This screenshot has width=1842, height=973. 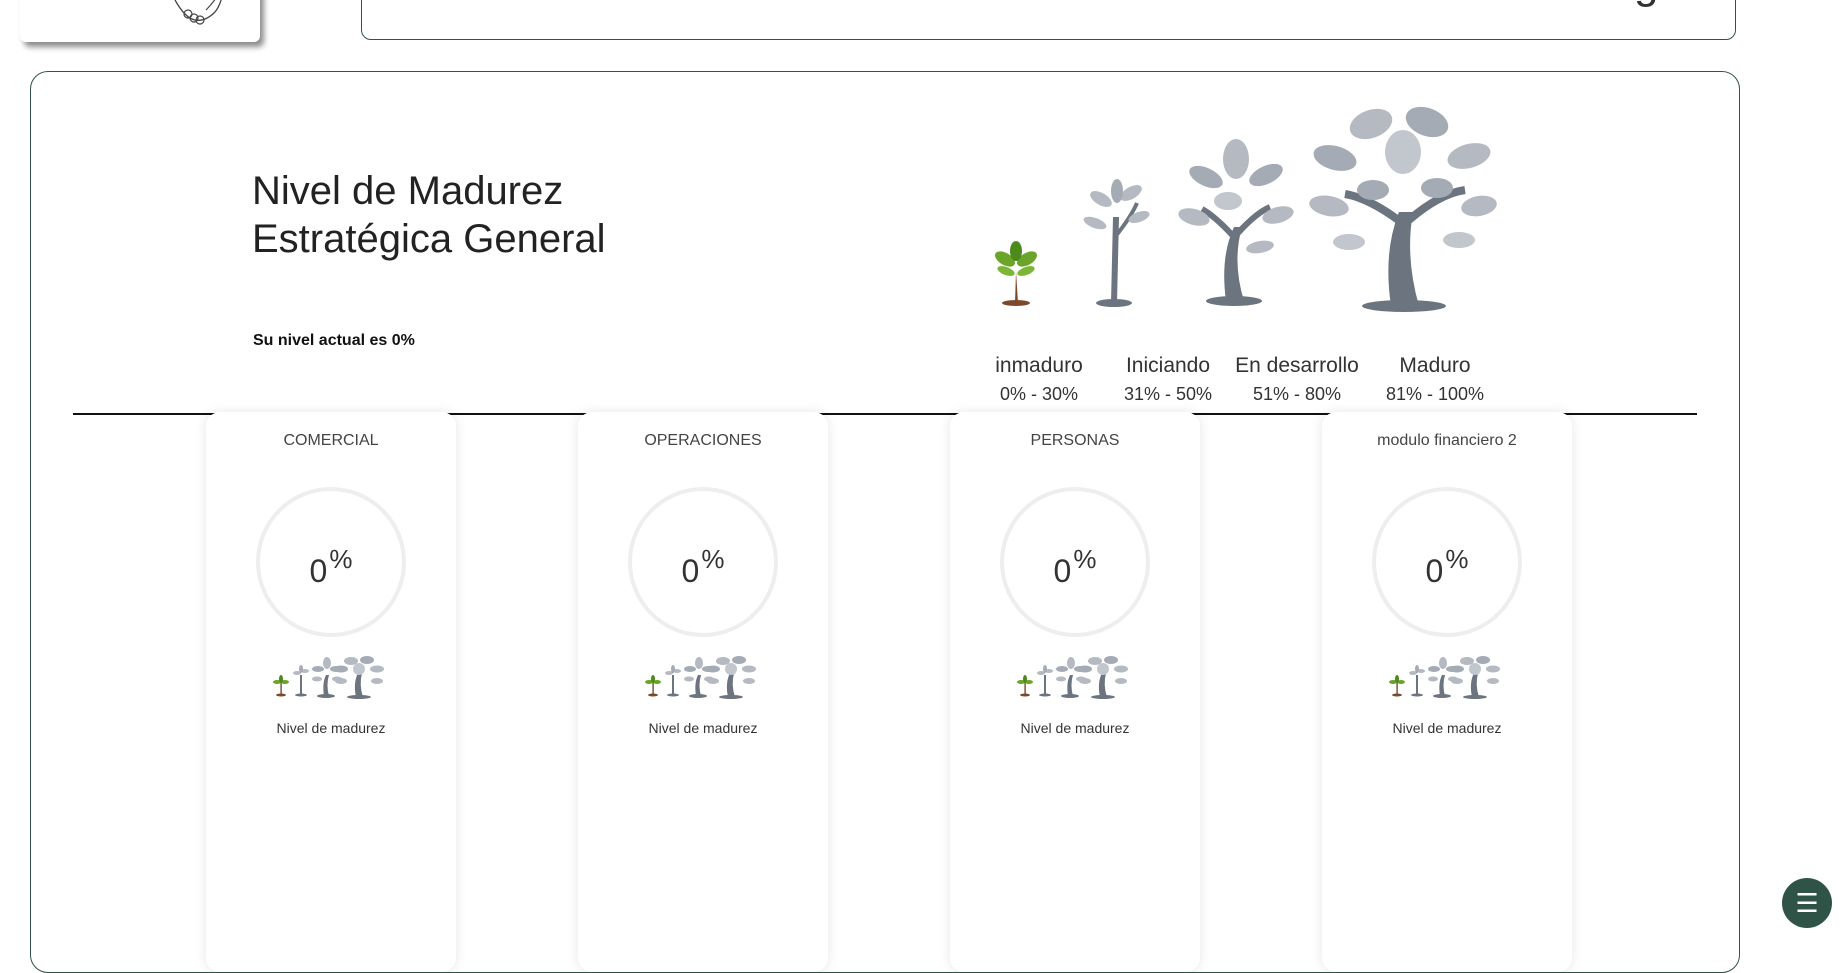 I want to click on developing-tree-icon, so click(x=1236, y=222).